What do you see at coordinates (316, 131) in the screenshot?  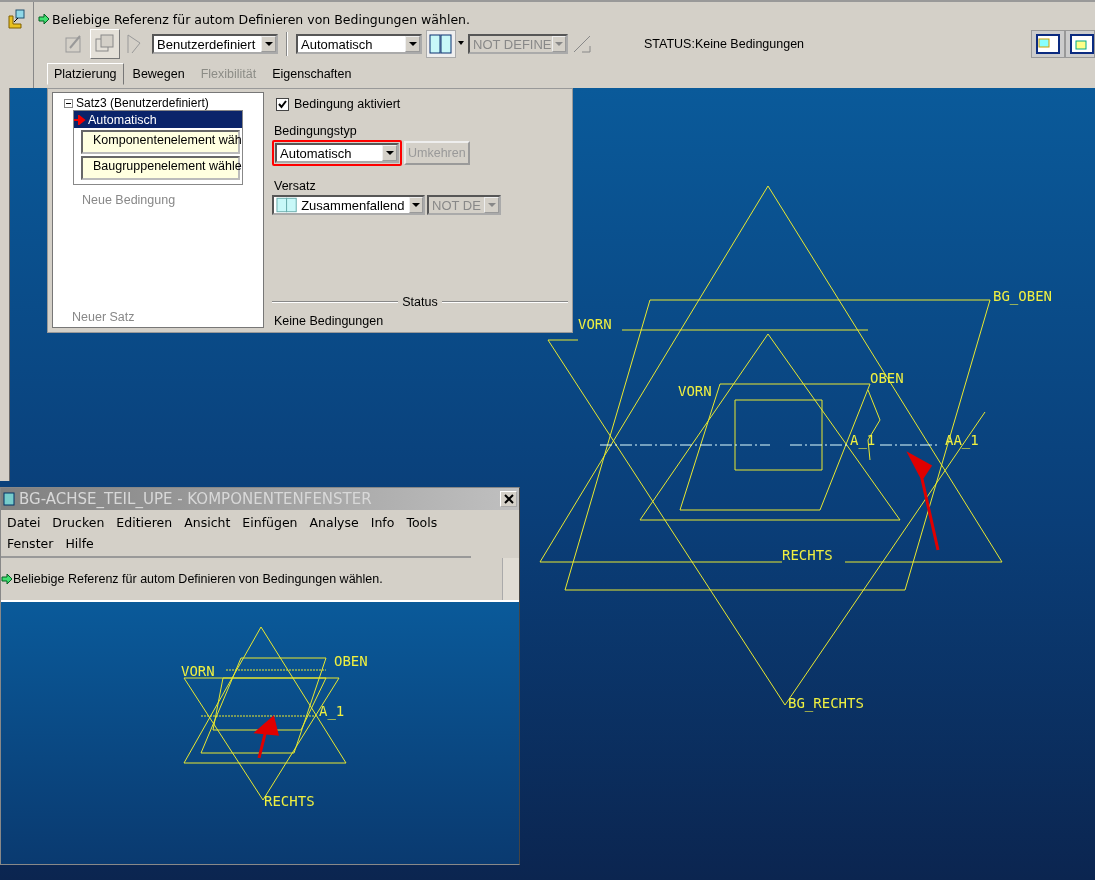 I see `field-label: Bedingungstyp` at bounding box center [316, 131].